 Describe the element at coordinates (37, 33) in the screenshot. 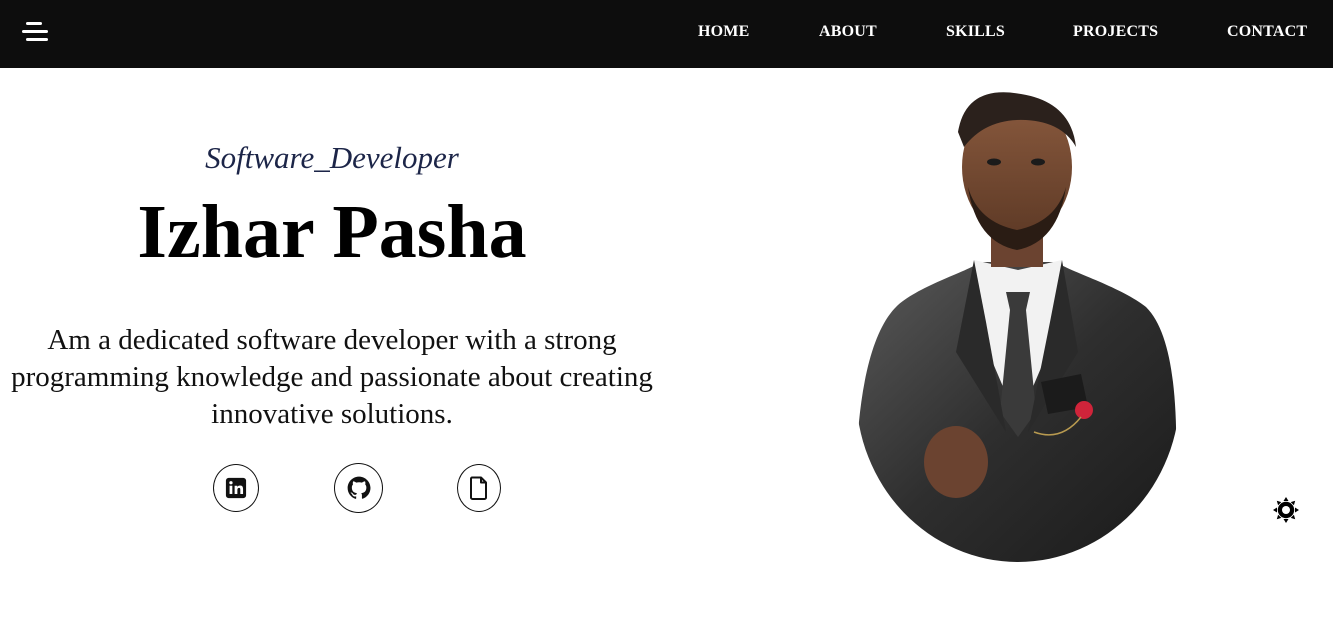

I see `hamburger-menu-icon` at that location.